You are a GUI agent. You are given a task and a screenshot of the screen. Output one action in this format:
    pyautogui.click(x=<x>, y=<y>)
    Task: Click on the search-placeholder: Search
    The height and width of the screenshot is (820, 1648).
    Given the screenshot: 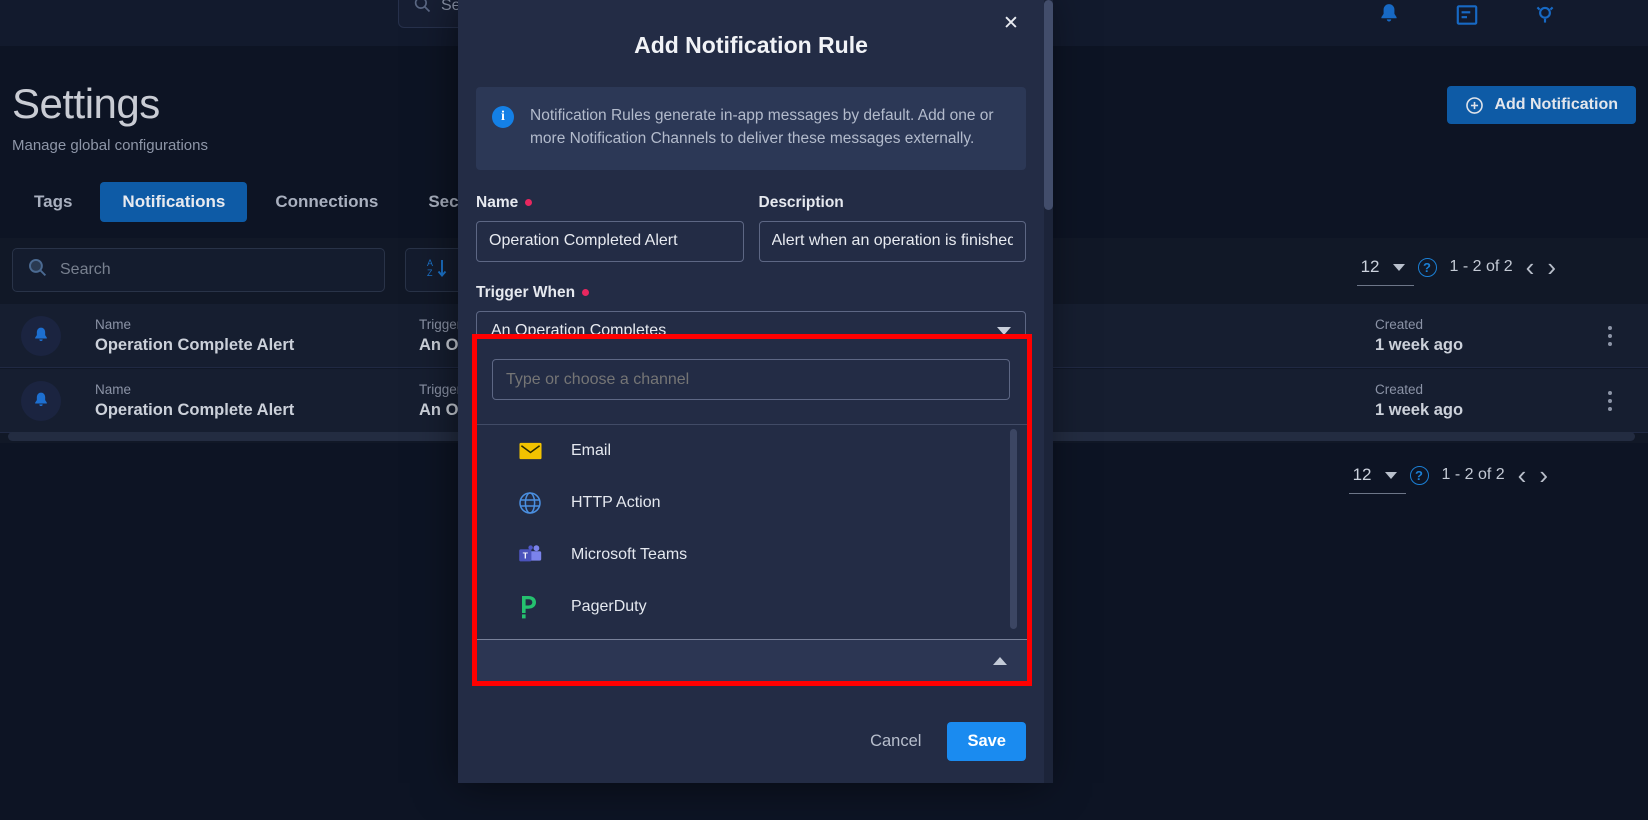 What is the action you would take?
    pyautogui.click(x=85, y=269)
    